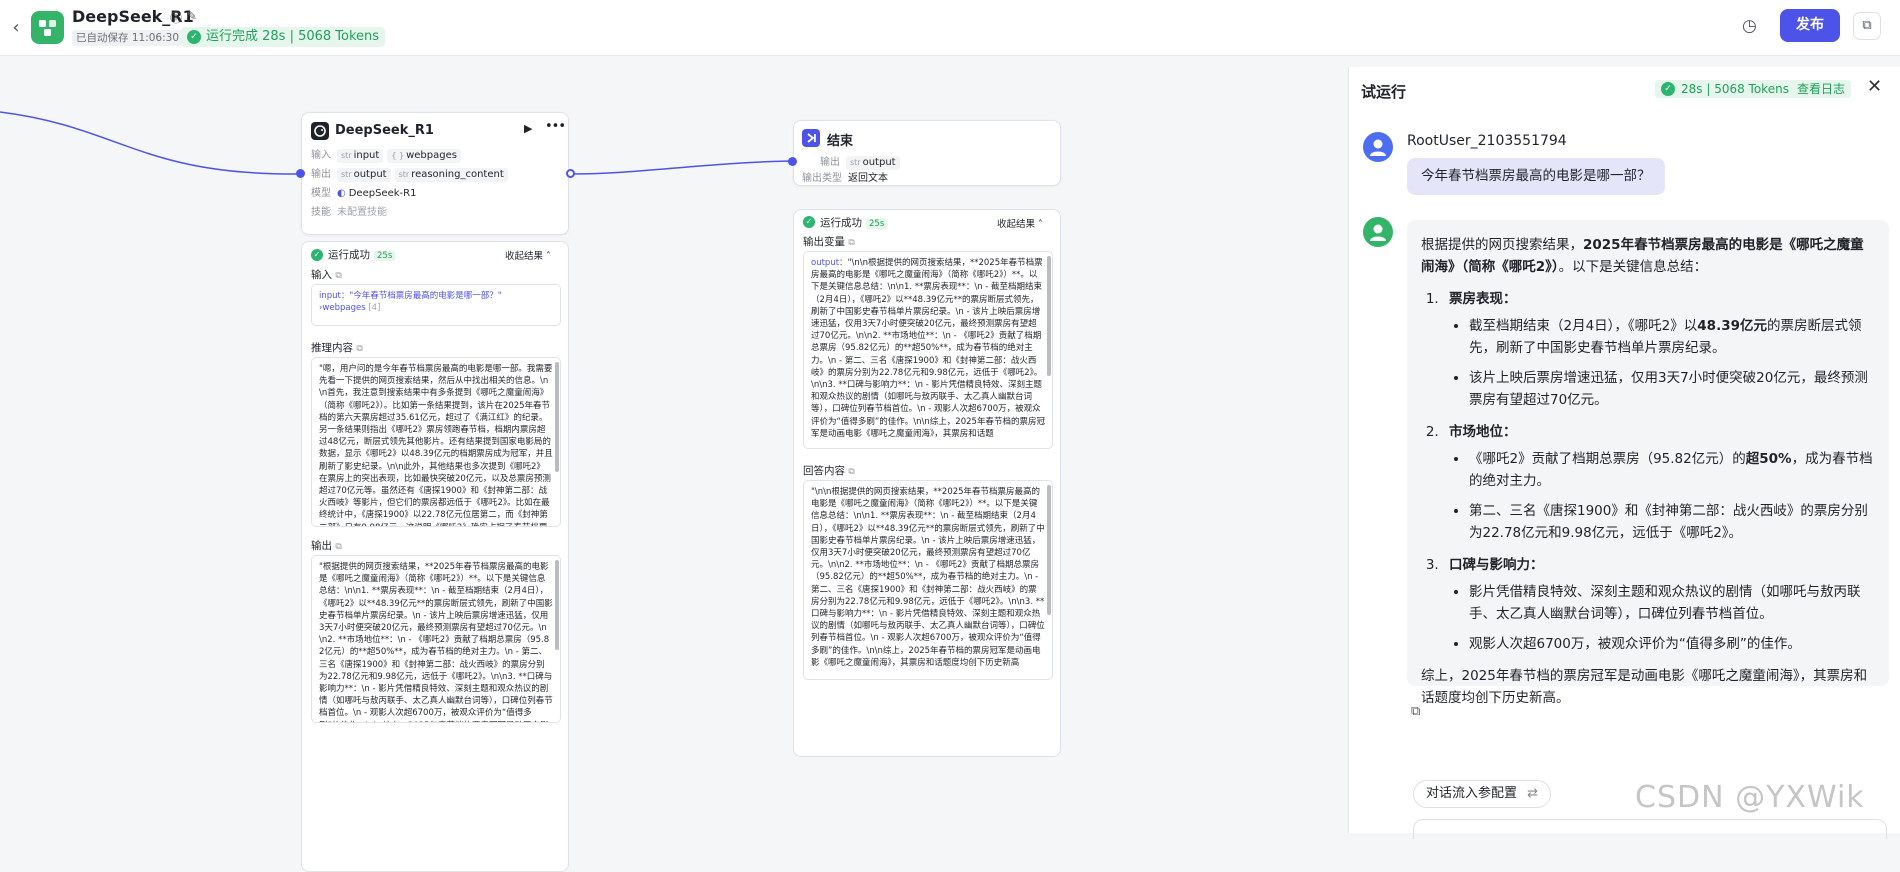 The width and height of the screenshot is (1900, 872). Describe the element at coordinates (192, 16) in the screenshot. I see `edit-icon: ✎` at that location.